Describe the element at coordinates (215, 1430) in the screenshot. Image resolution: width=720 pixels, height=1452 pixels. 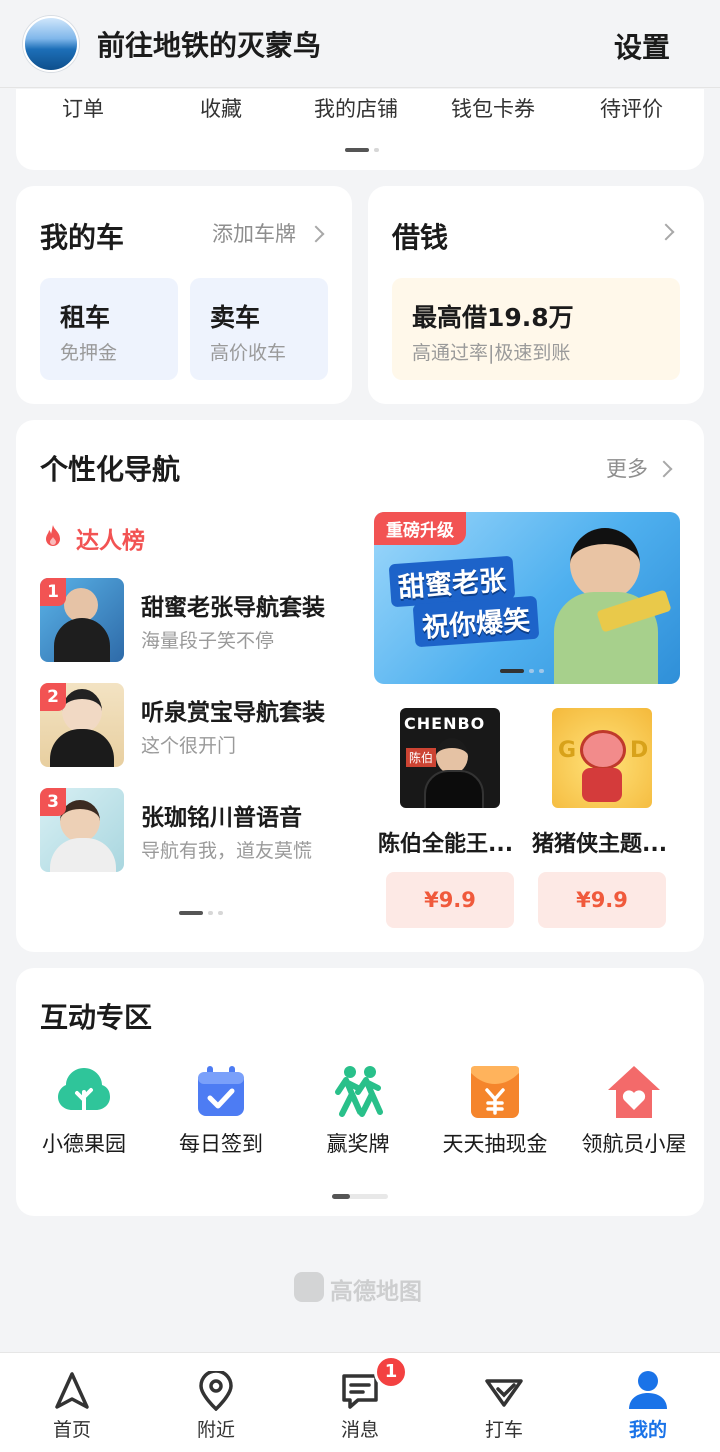
I see `tab-label: 附近` at that location.